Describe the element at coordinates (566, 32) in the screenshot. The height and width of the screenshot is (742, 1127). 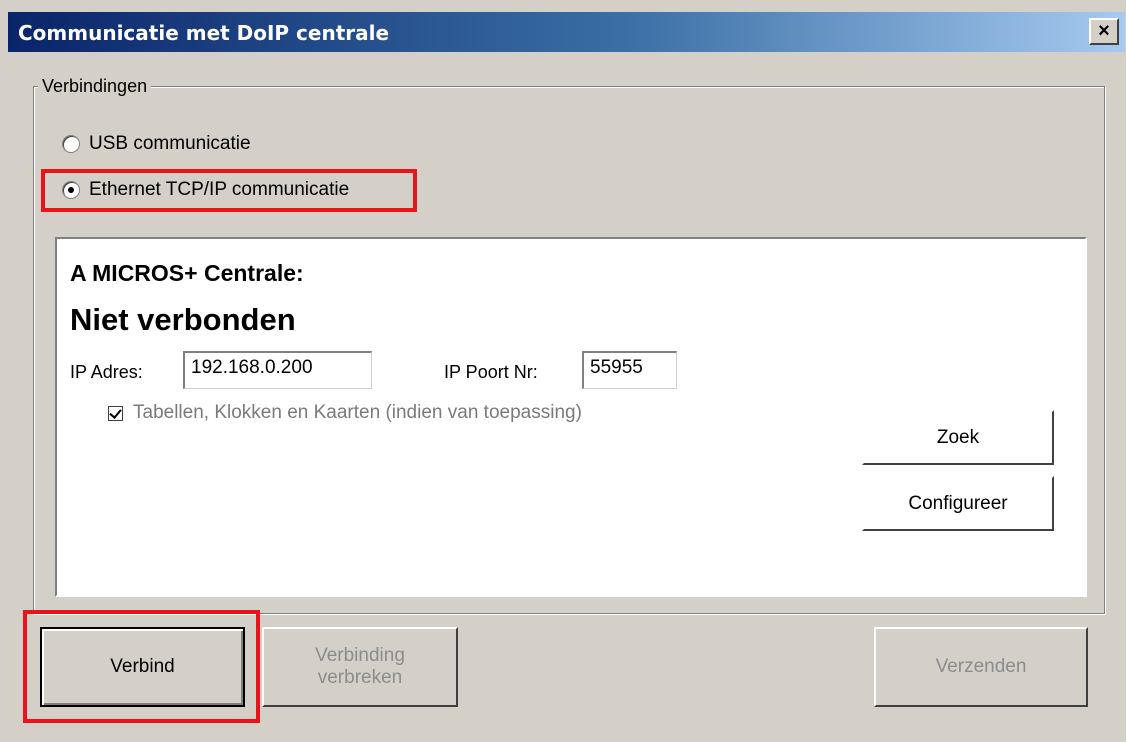
I see `title-bar: Communicatie met DoIP centrale ×` at that location.